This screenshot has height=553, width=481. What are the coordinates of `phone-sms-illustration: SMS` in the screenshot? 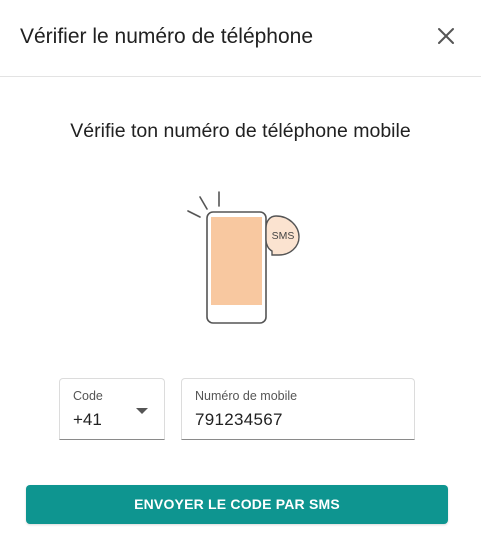 It's located at (250, 256).